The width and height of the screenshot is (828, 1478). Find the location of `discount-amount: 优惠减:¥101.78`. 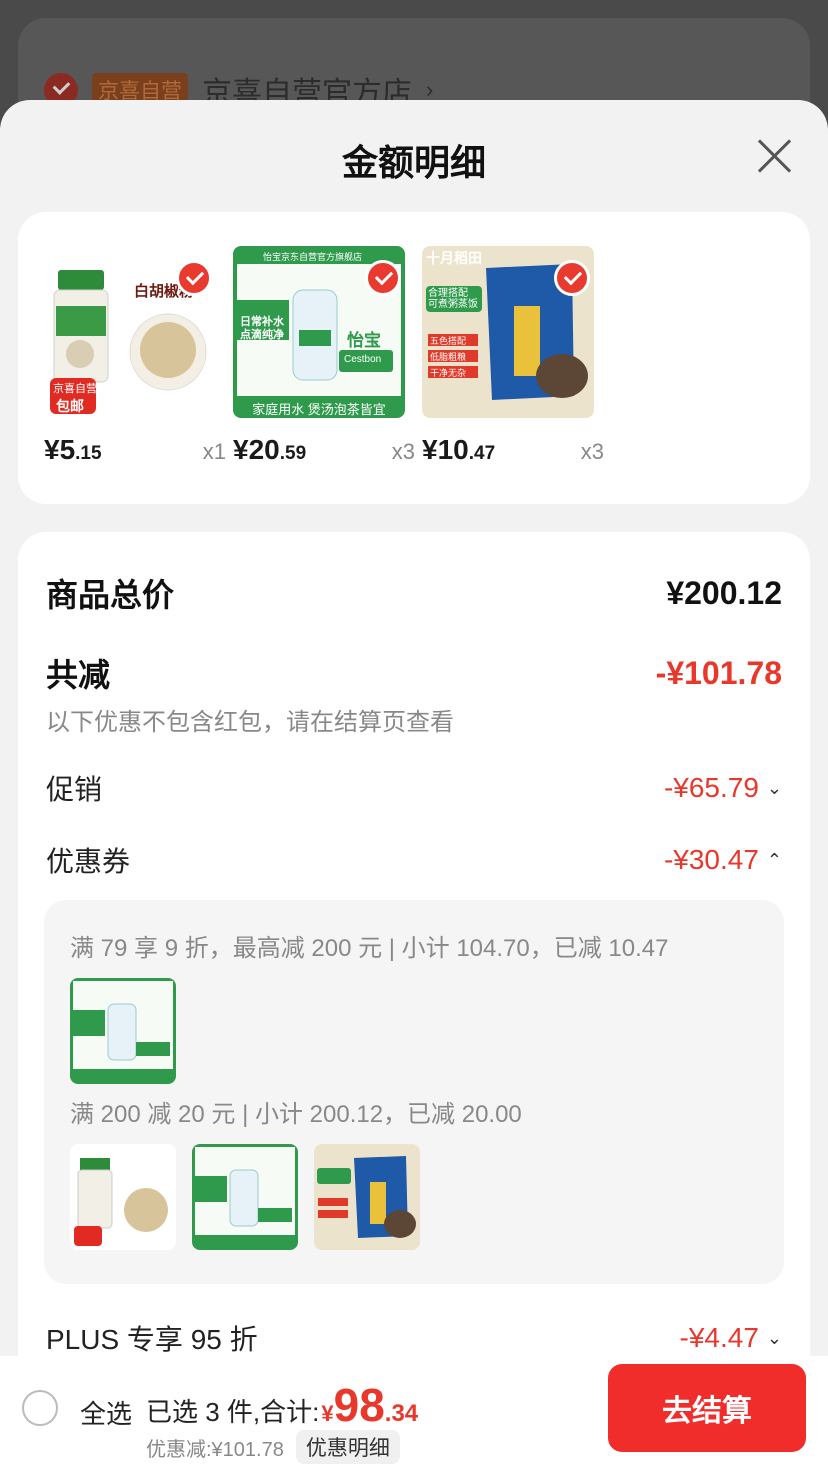

discount-amount: 优惠减:¥101.78 is located at coordinates (215, 1449).